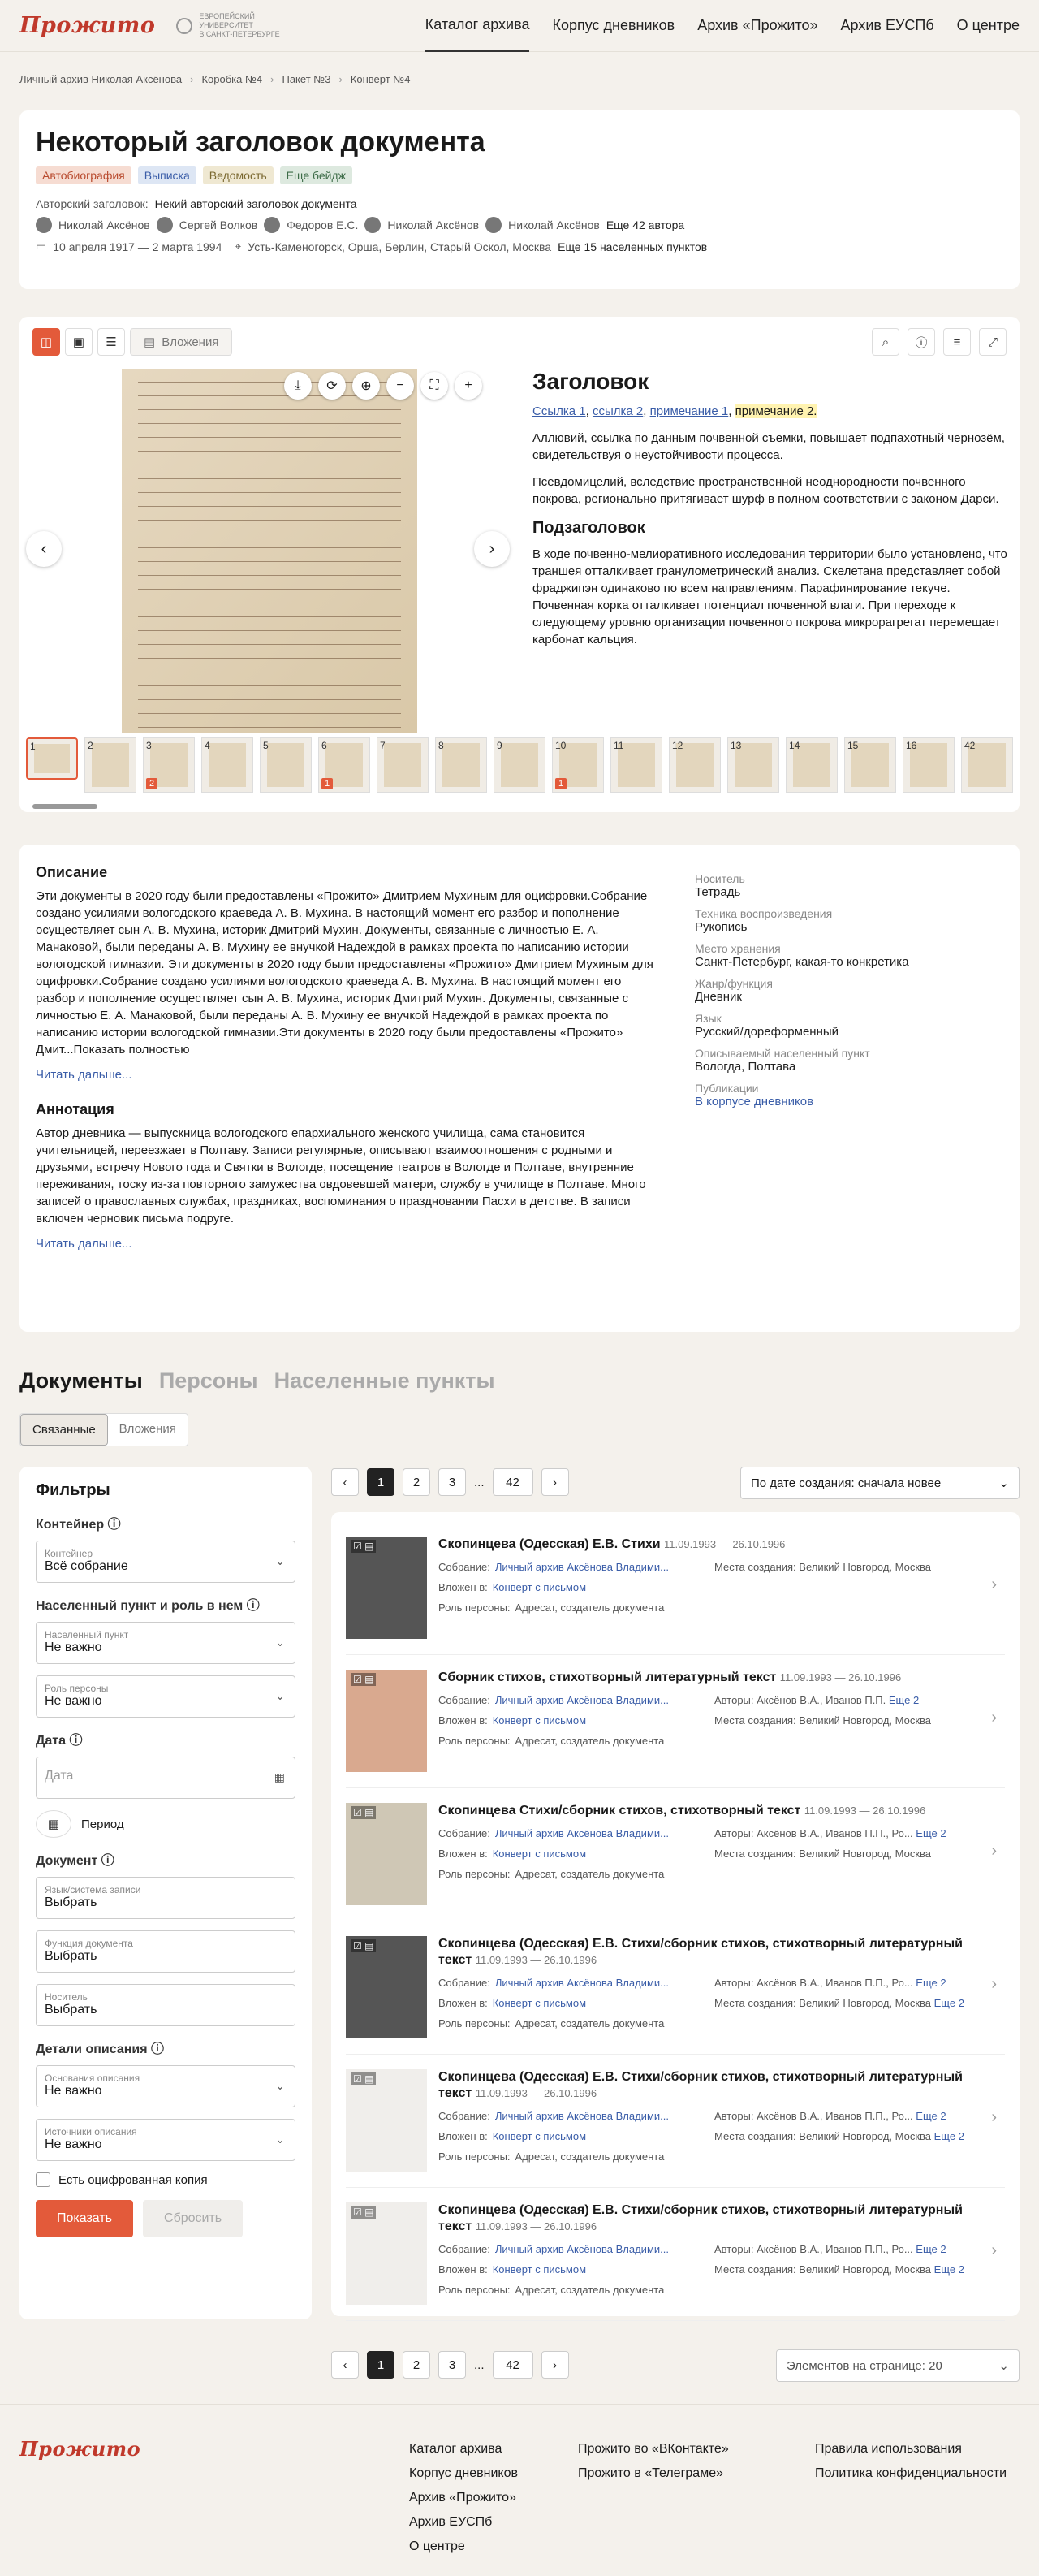 The width and height of the screenshot is (1039, 2576). Describe the element at coordinates (463, 2523) in the screenshot. I see `footer-link: Архив ЕУСПб` at that location.